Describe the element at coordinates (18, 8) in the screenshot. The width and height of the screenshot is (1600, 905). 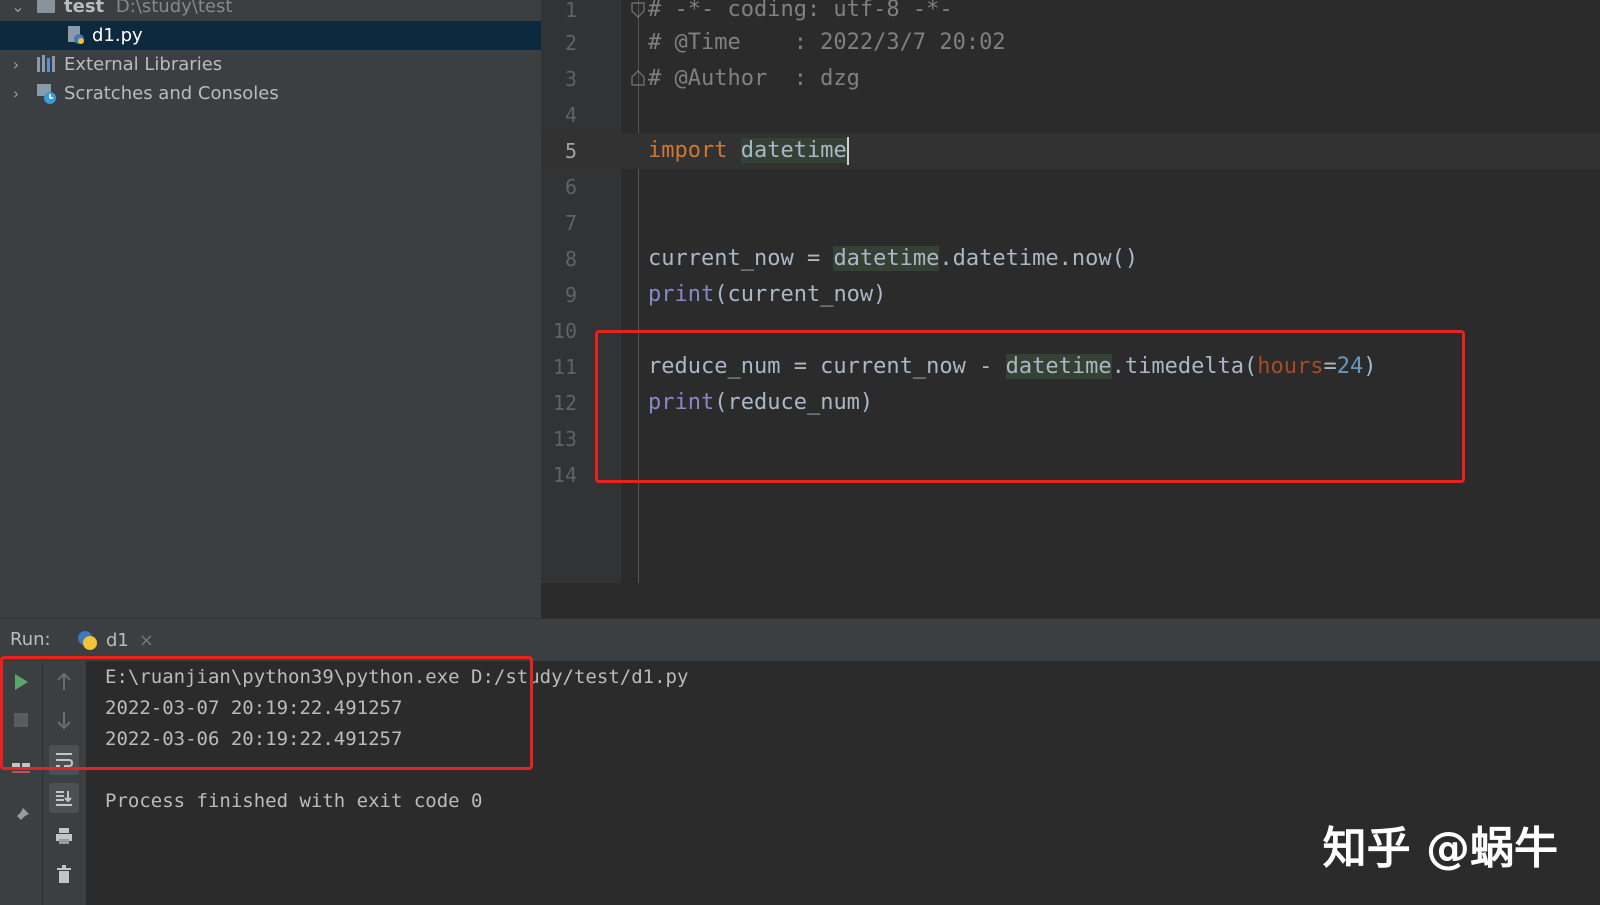
I see `chevron-down-icon: ⌄` at that location.